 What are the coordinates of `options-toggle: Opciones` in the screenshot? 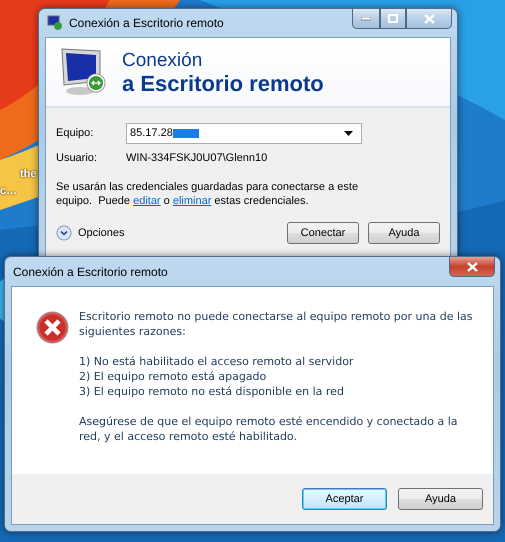 It's located at (90, 233).